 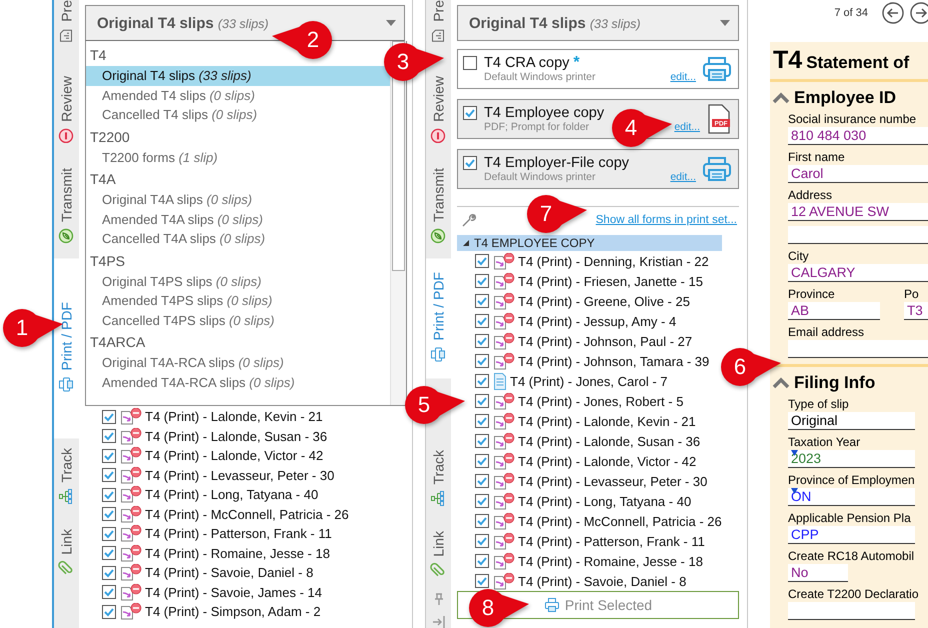 What do you see at coordinates (589, 381) in the screenshot?
I see `tree-item: T4 (Print) - Jones, Carol - 7` at bounding box center [589, 381].